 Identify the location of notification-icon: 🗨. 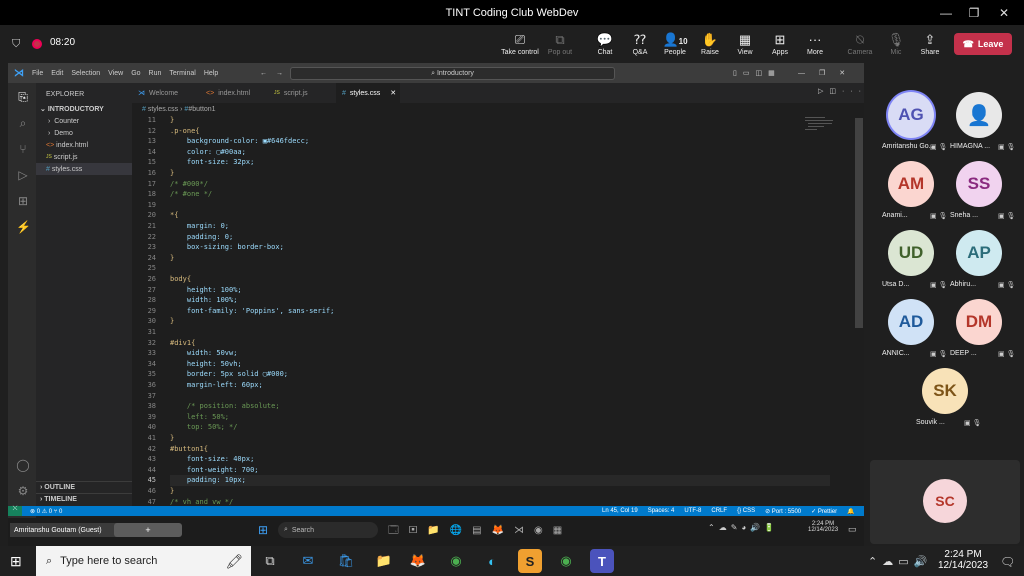
(1007, 562).